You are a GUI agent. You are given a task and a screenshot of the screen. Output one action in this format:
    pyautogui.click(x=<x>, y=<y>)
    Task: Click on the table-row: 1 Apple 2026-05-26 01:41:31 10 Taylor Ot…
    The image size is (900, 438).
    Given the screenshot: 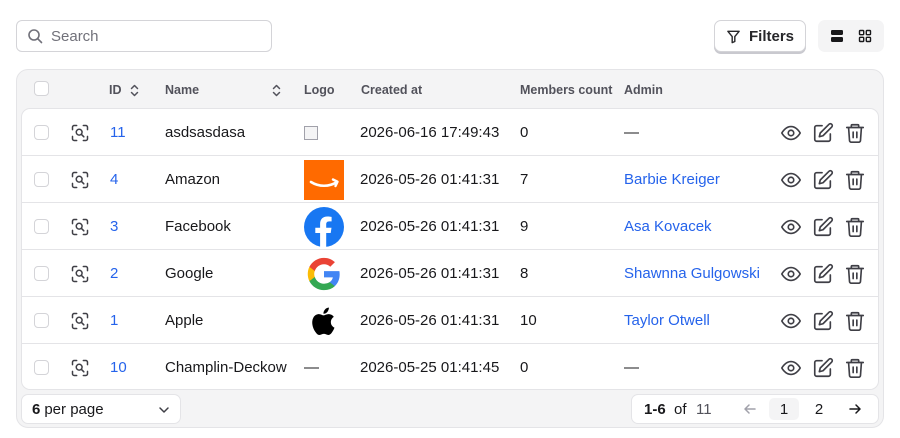 What is the action you would take?
    pyautogui.click(x=450, y=320)
    